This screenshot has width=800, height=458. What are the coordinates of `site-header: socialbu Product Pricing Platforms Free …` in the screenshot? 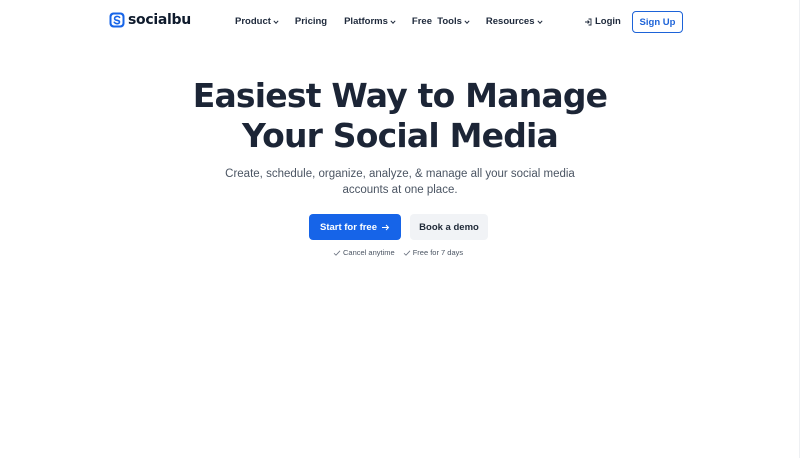 It's located at (400, 22).